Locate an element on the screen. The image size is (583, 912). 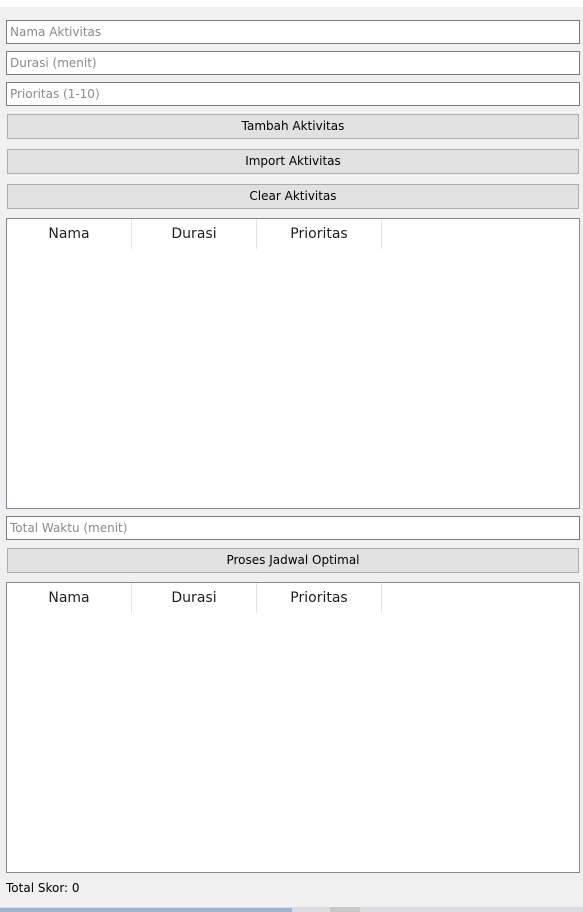
clear-aktivitas-button: Clear Aktivitas is located at coordinates (293, 196).